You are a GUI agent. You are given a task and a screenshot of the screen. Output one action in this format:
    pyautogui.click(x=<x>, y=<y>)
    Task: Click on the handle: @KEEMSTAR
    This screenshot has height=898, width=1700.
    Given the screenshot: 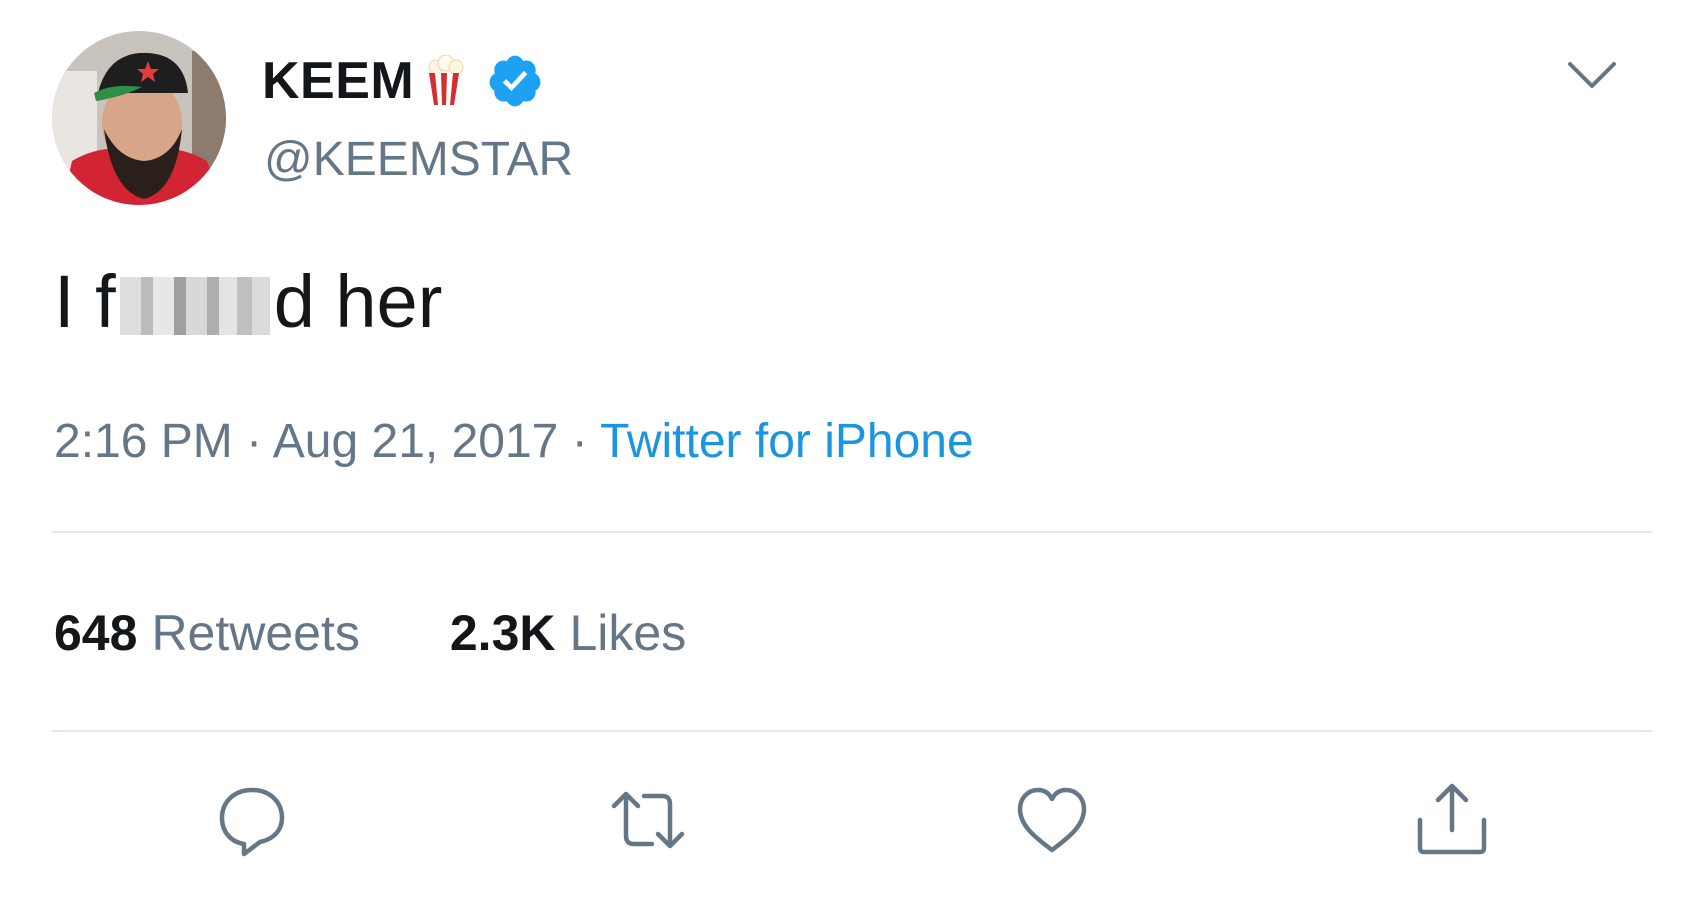 What is the action you would take?
    pyautogui.click(x=418, y=159)
    